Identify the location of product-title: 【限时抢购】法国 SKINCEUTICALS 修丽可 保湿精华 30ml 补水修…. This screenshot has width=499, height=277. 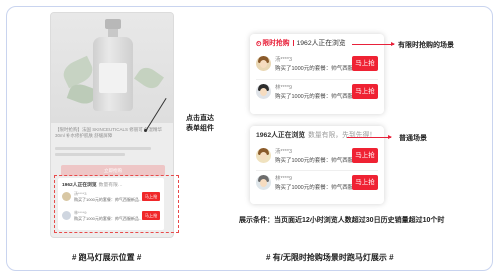
(109, 132).